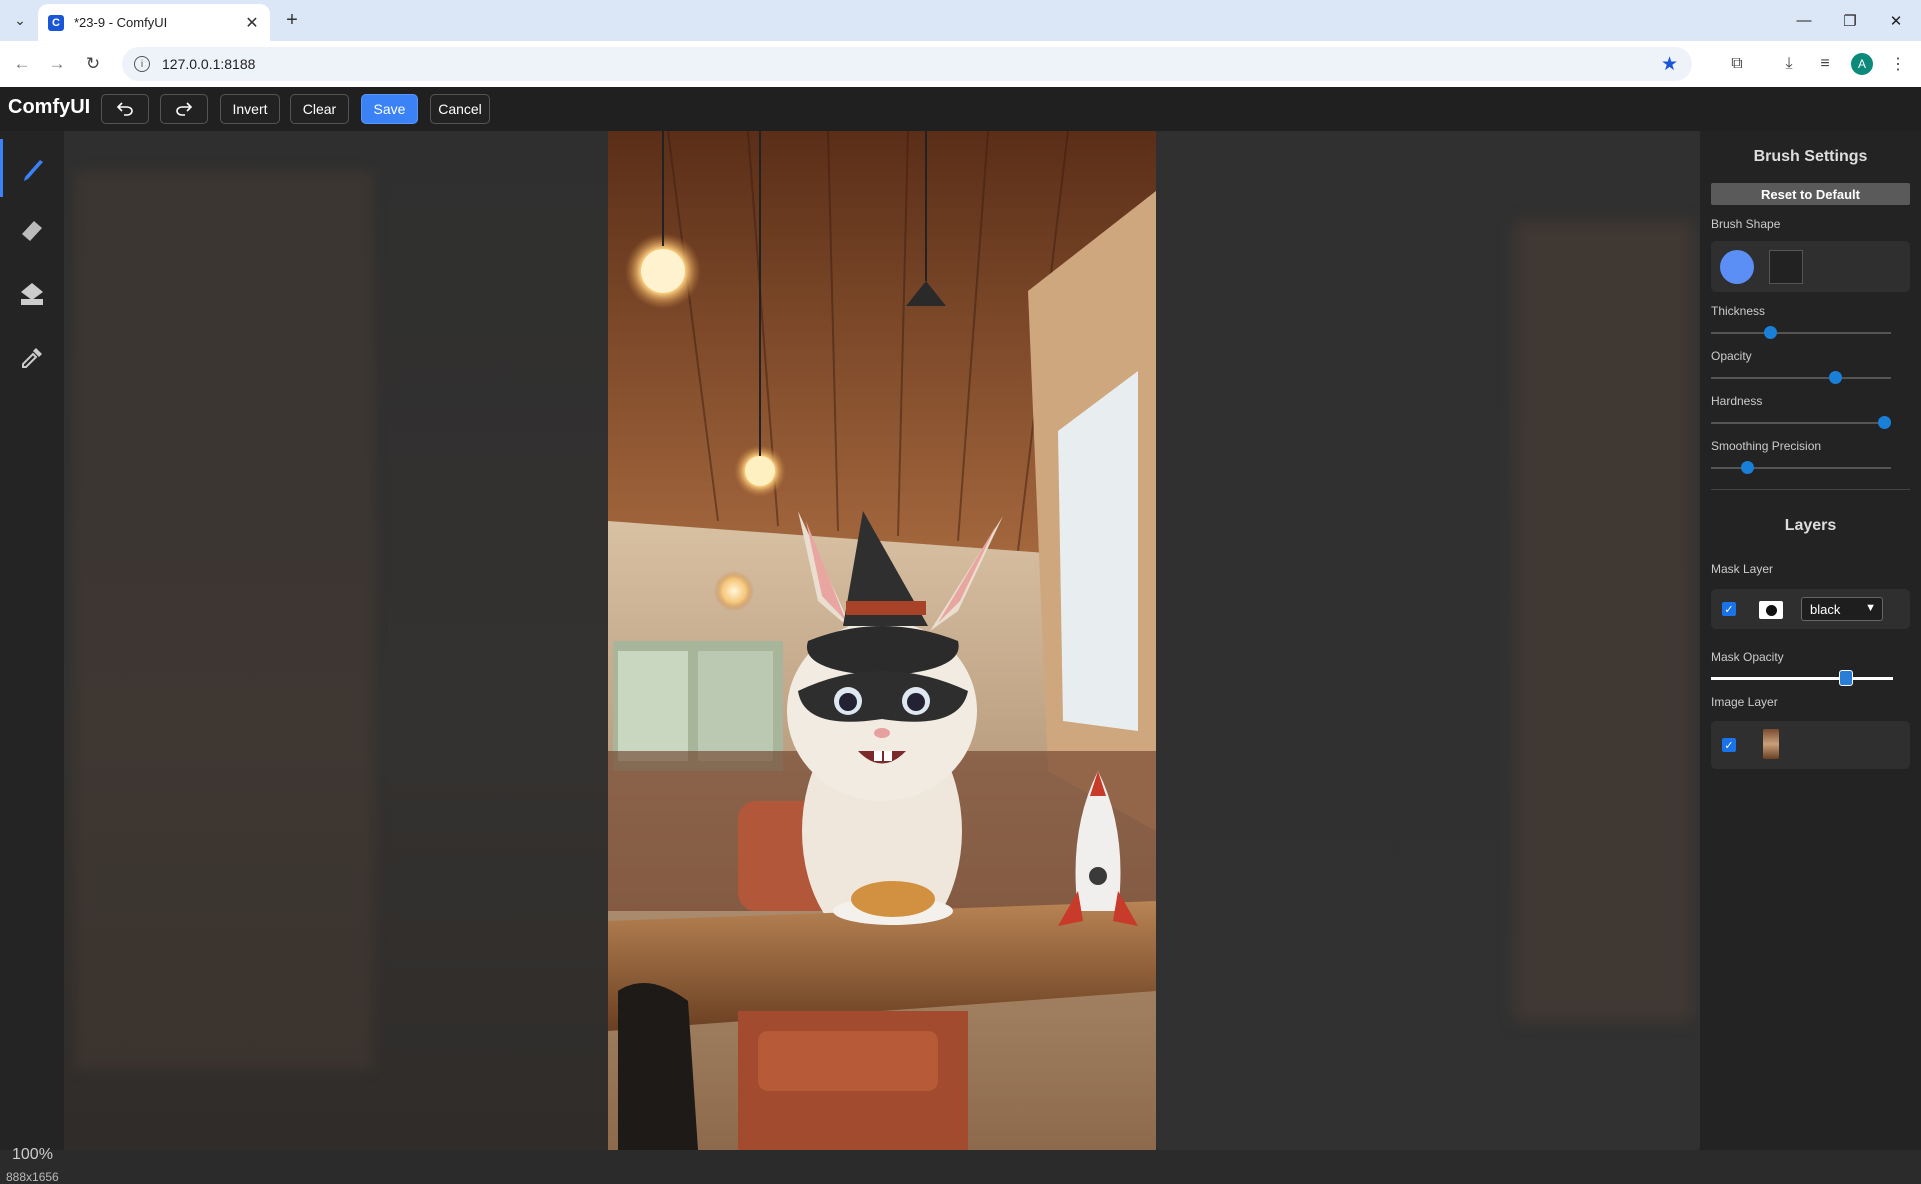 The image size is (1921, 1184). I want to click on eyedropper-icon, so click(32, 358).